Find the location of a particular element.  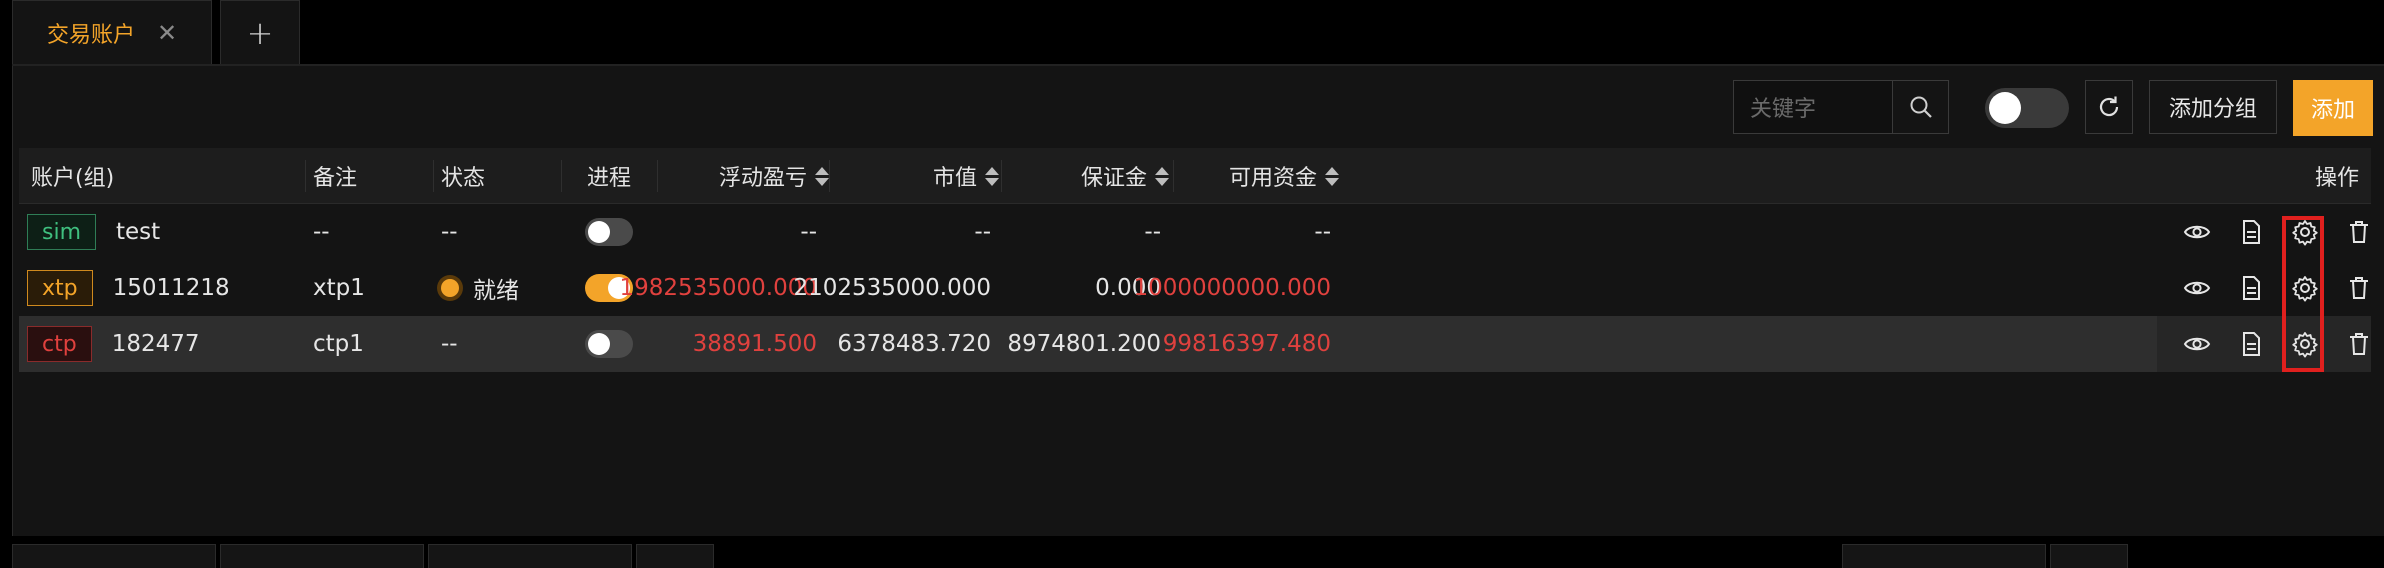

header-available: 可用资金 is located at coordinates (1259, 176).